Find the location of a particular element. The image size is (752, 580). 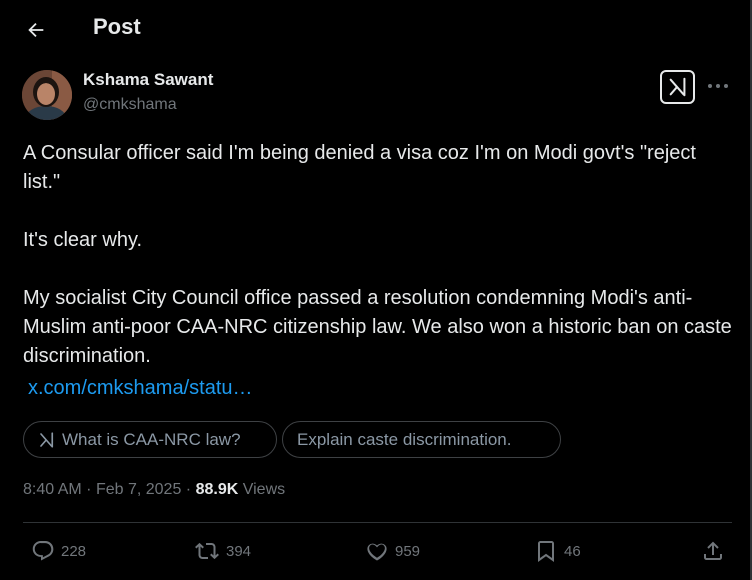

heart-icon is located at coordinates (377, 552).